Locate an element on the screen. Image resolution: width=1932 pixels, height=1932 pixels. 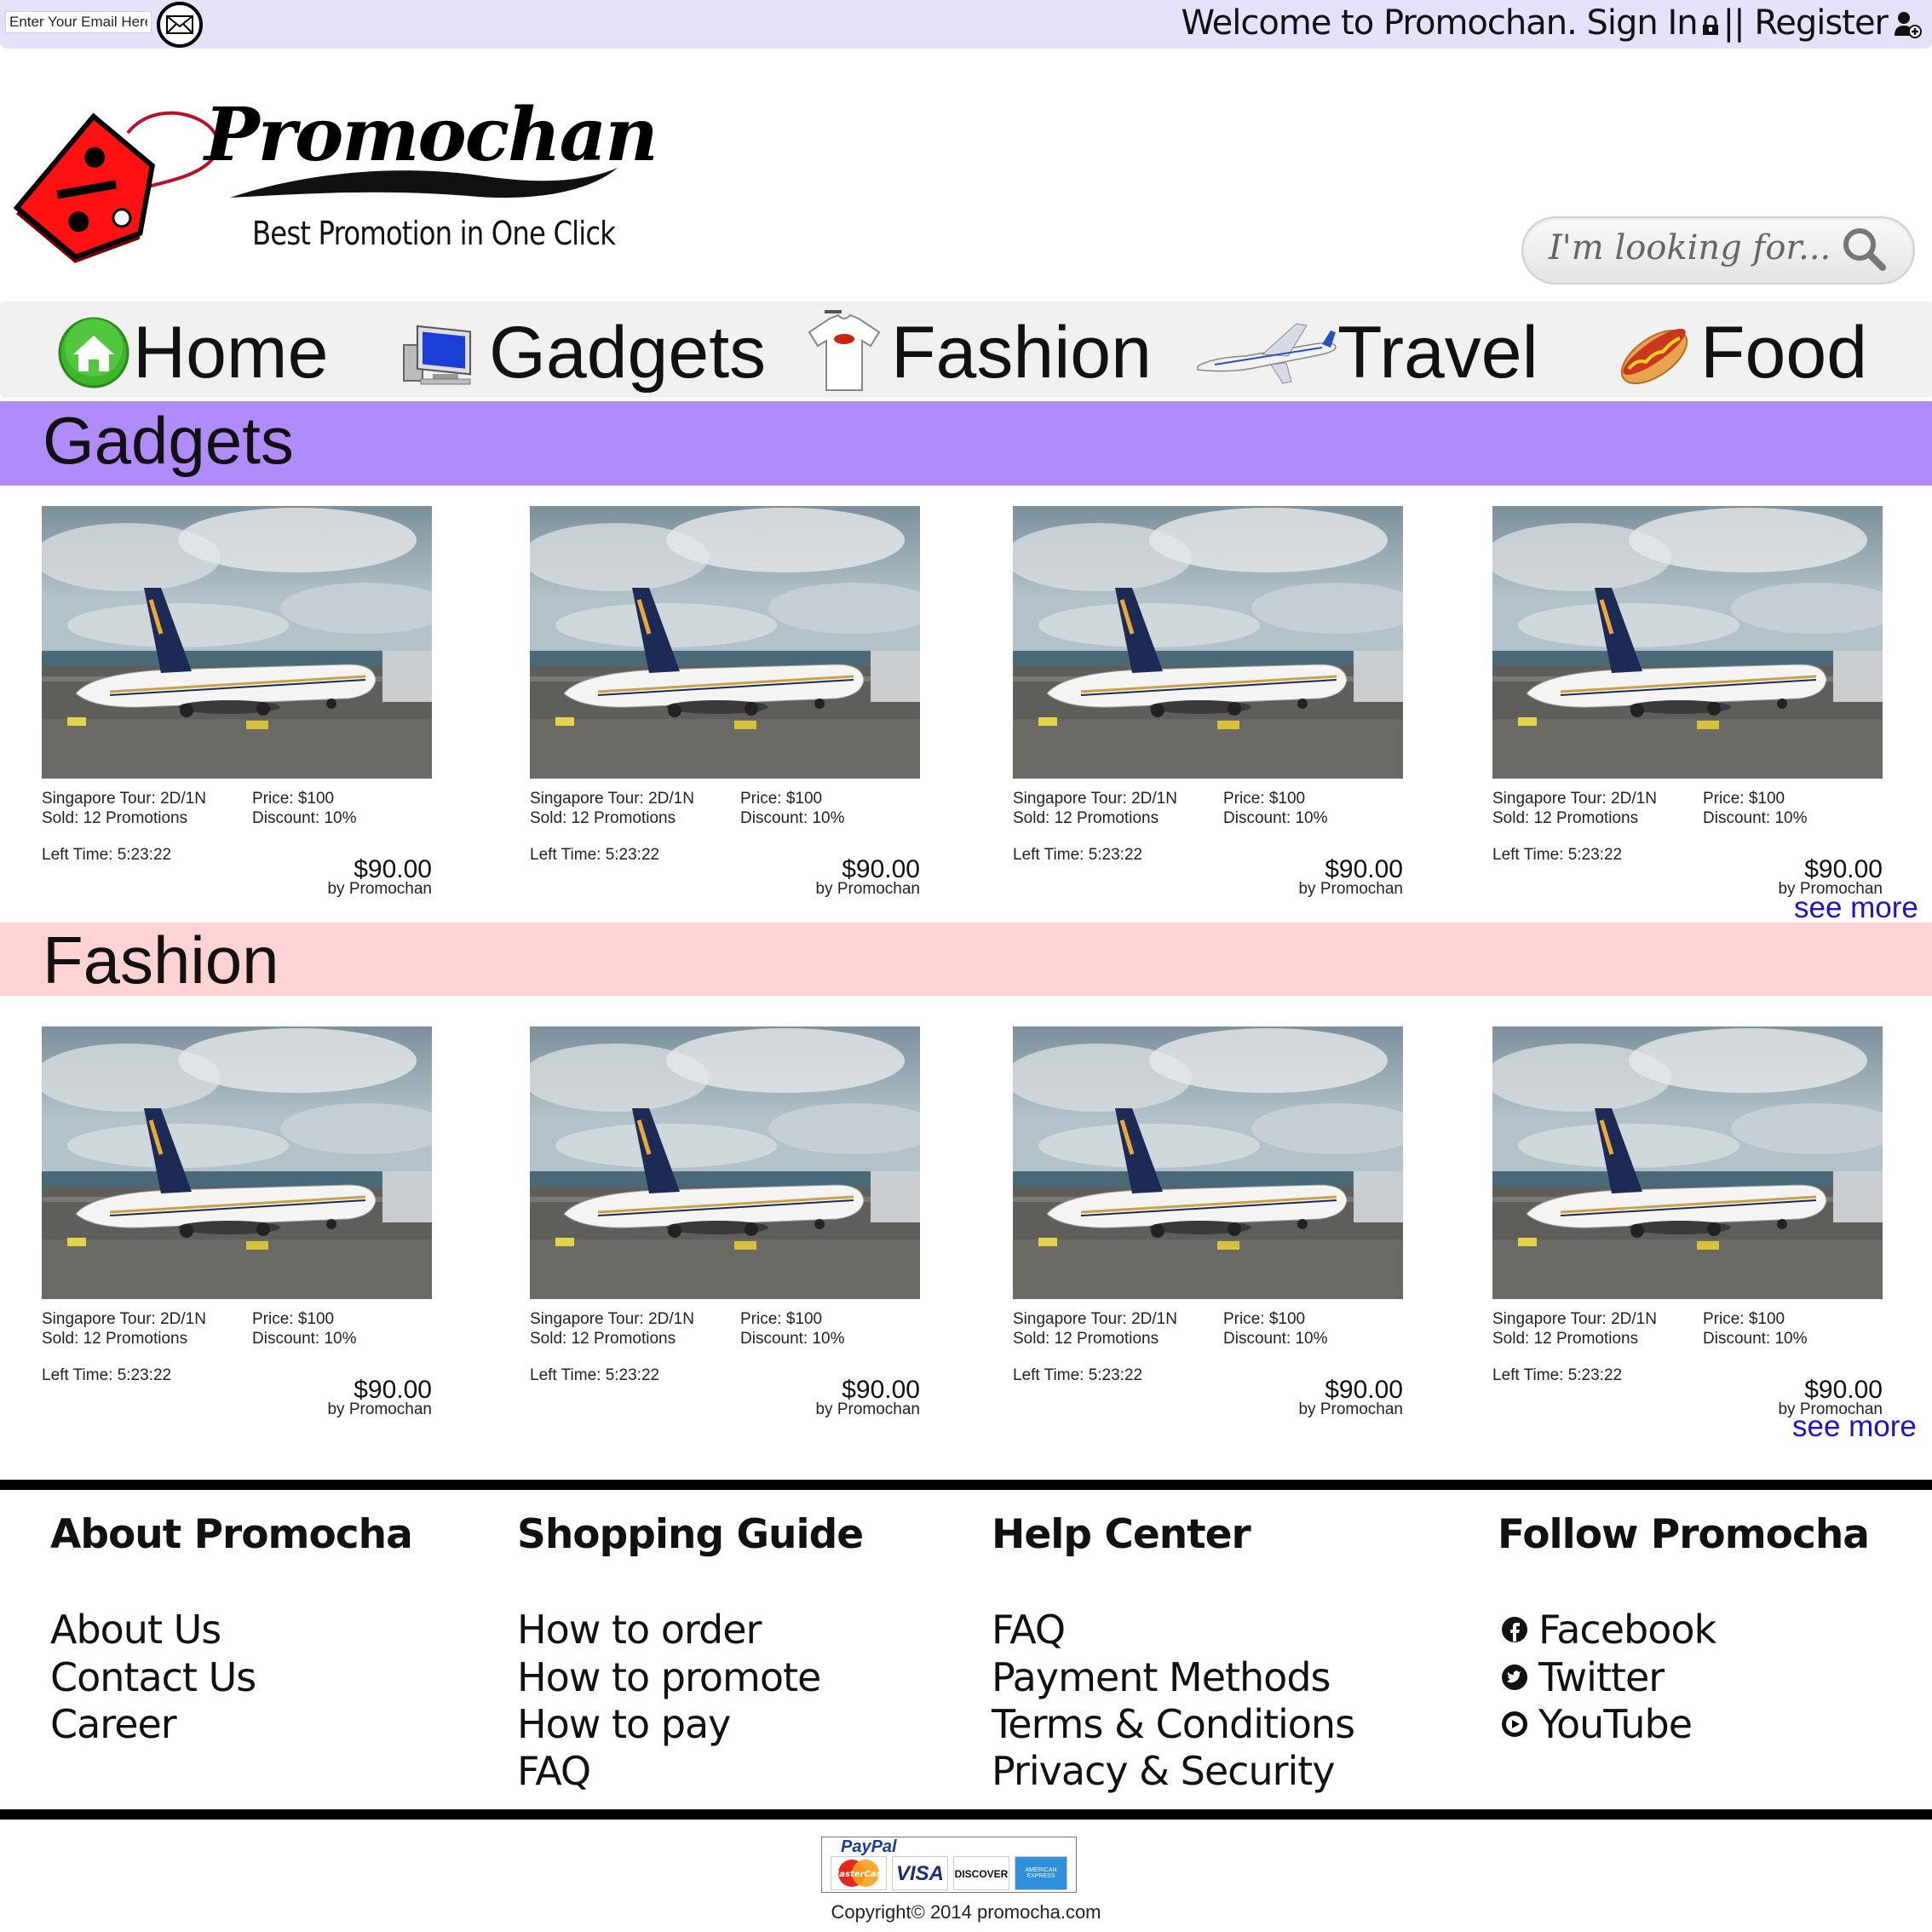
discover-logo: DISCOVER is located at coordinates (981, 1873).